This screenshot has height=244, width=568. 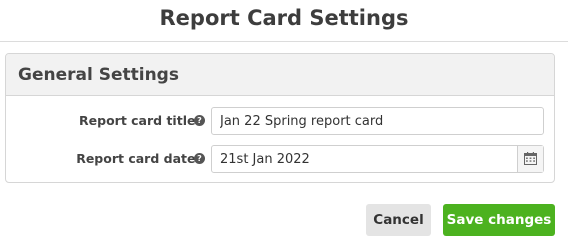 I want to click on report-title-input, so click(x=377, y=121).